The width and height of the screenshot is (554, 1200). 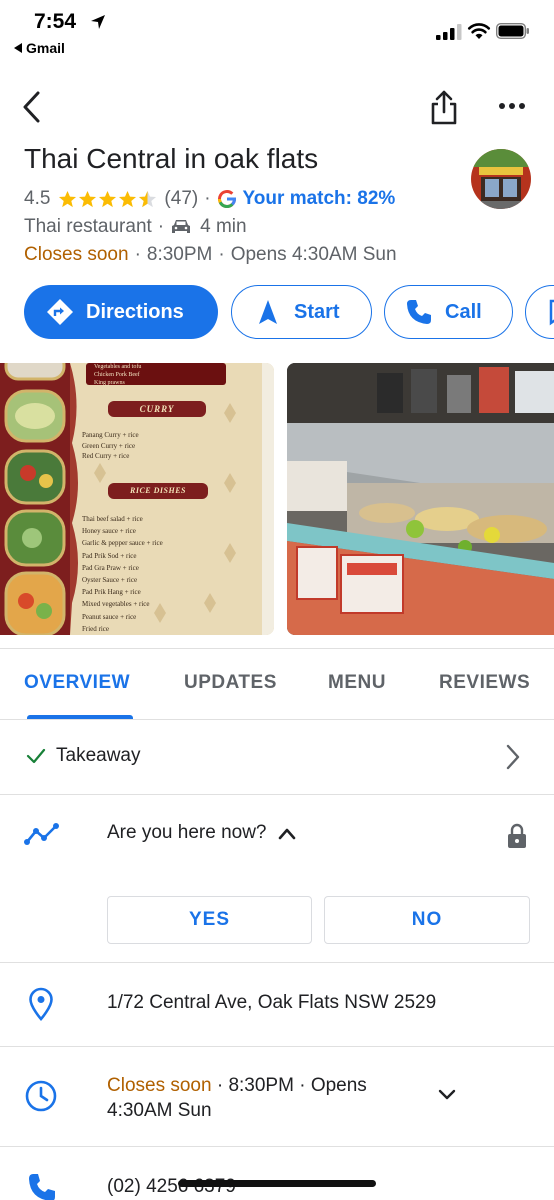 What do you see at coordinates (271, 1003) in the screenshot?
I see `address-text: 1/72 Central Ave, Oak Flats NSW 2529` at bounding box center [271, 1003].